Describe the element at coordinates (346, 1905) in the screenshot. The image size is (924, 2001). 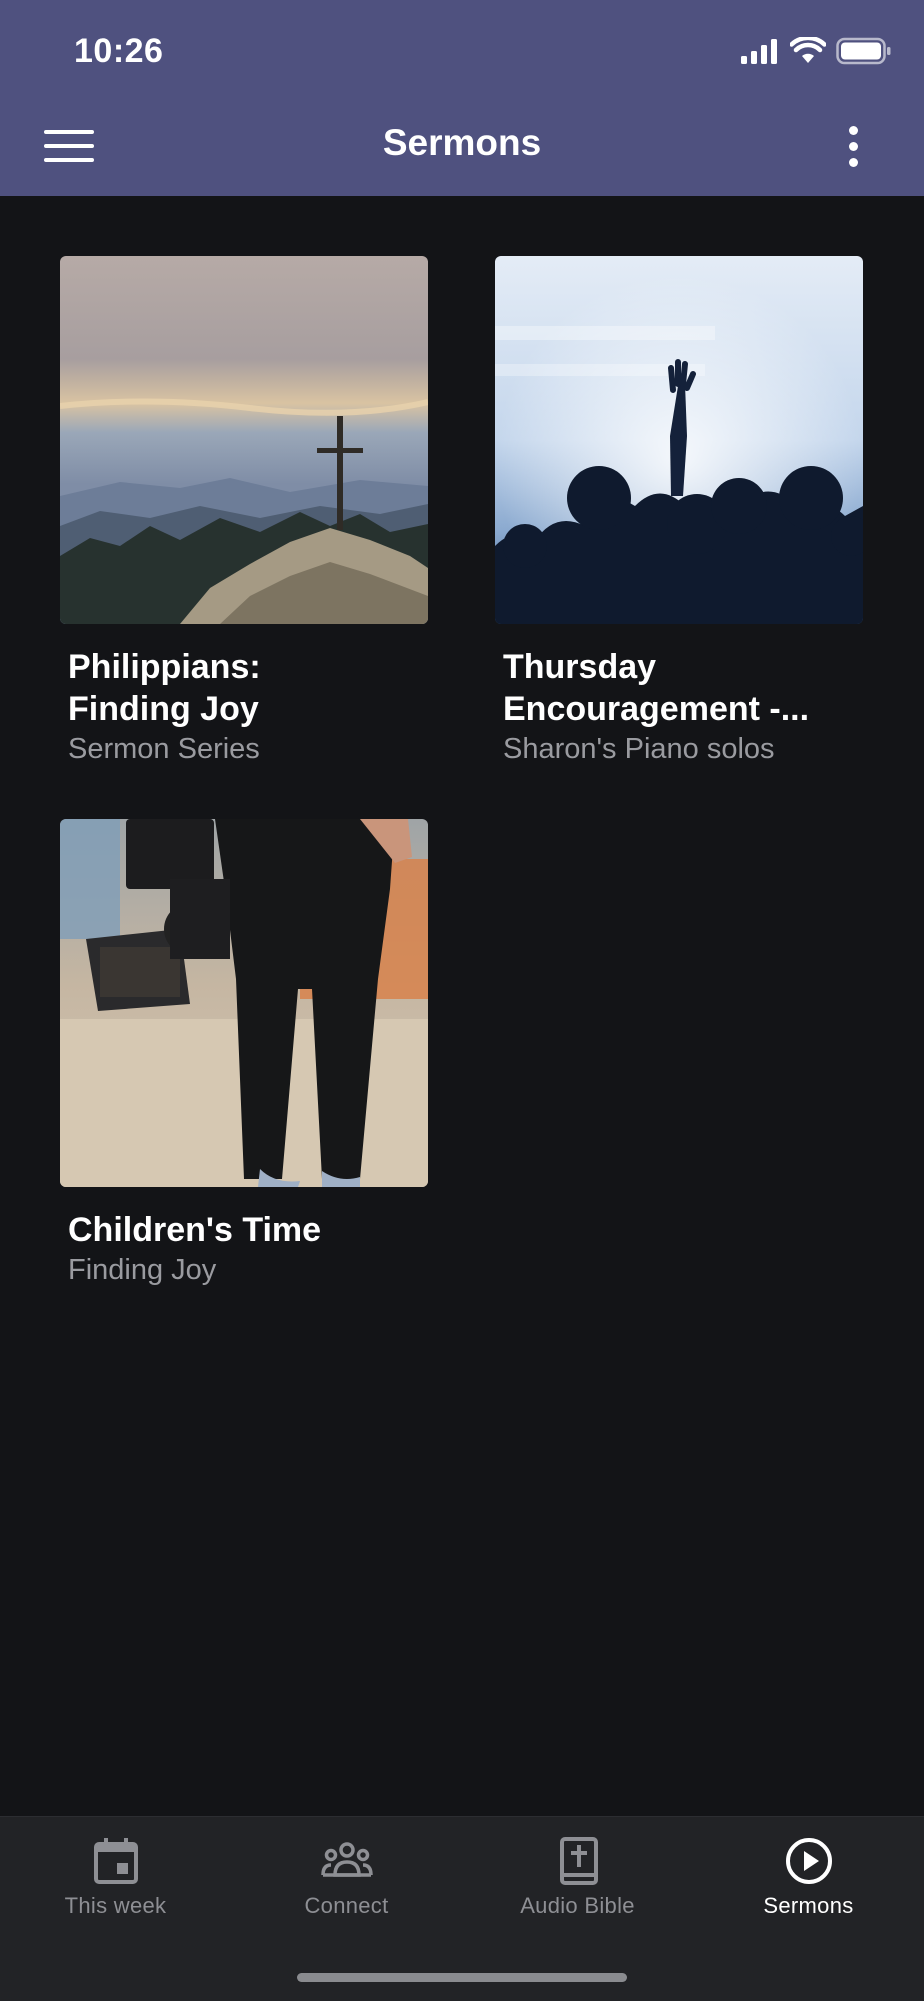
I see `nav-label: Connect` at that location.